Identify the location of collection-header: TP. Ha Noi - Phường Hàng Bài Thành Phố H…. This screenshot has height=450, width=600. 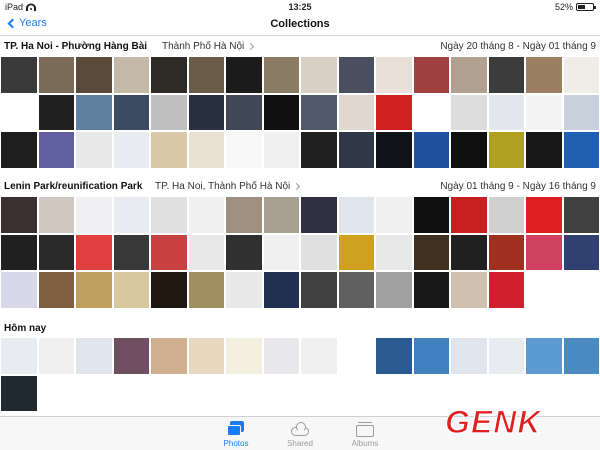
(300, 46).